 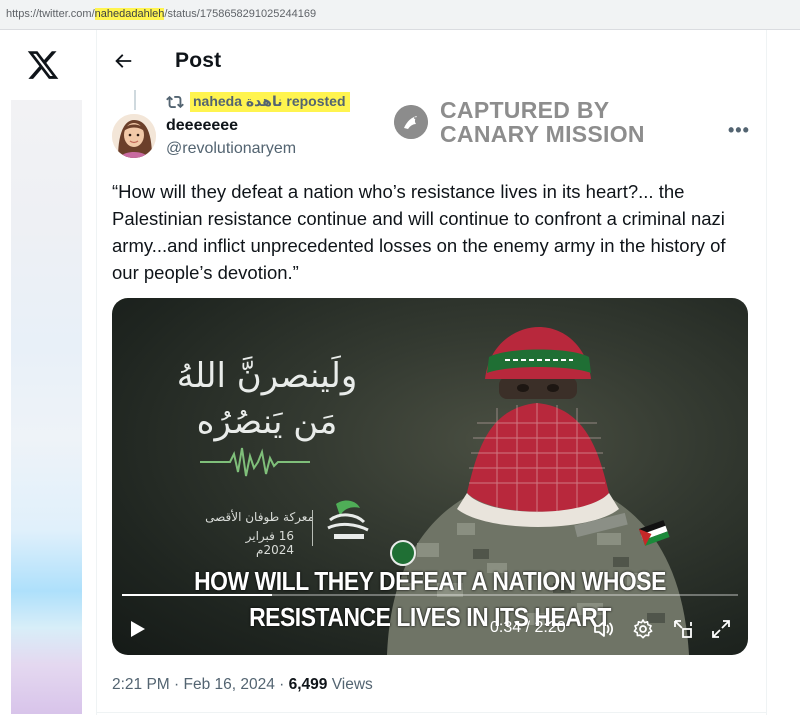 I want to click on repost-icon, so click(x=175, y=102).